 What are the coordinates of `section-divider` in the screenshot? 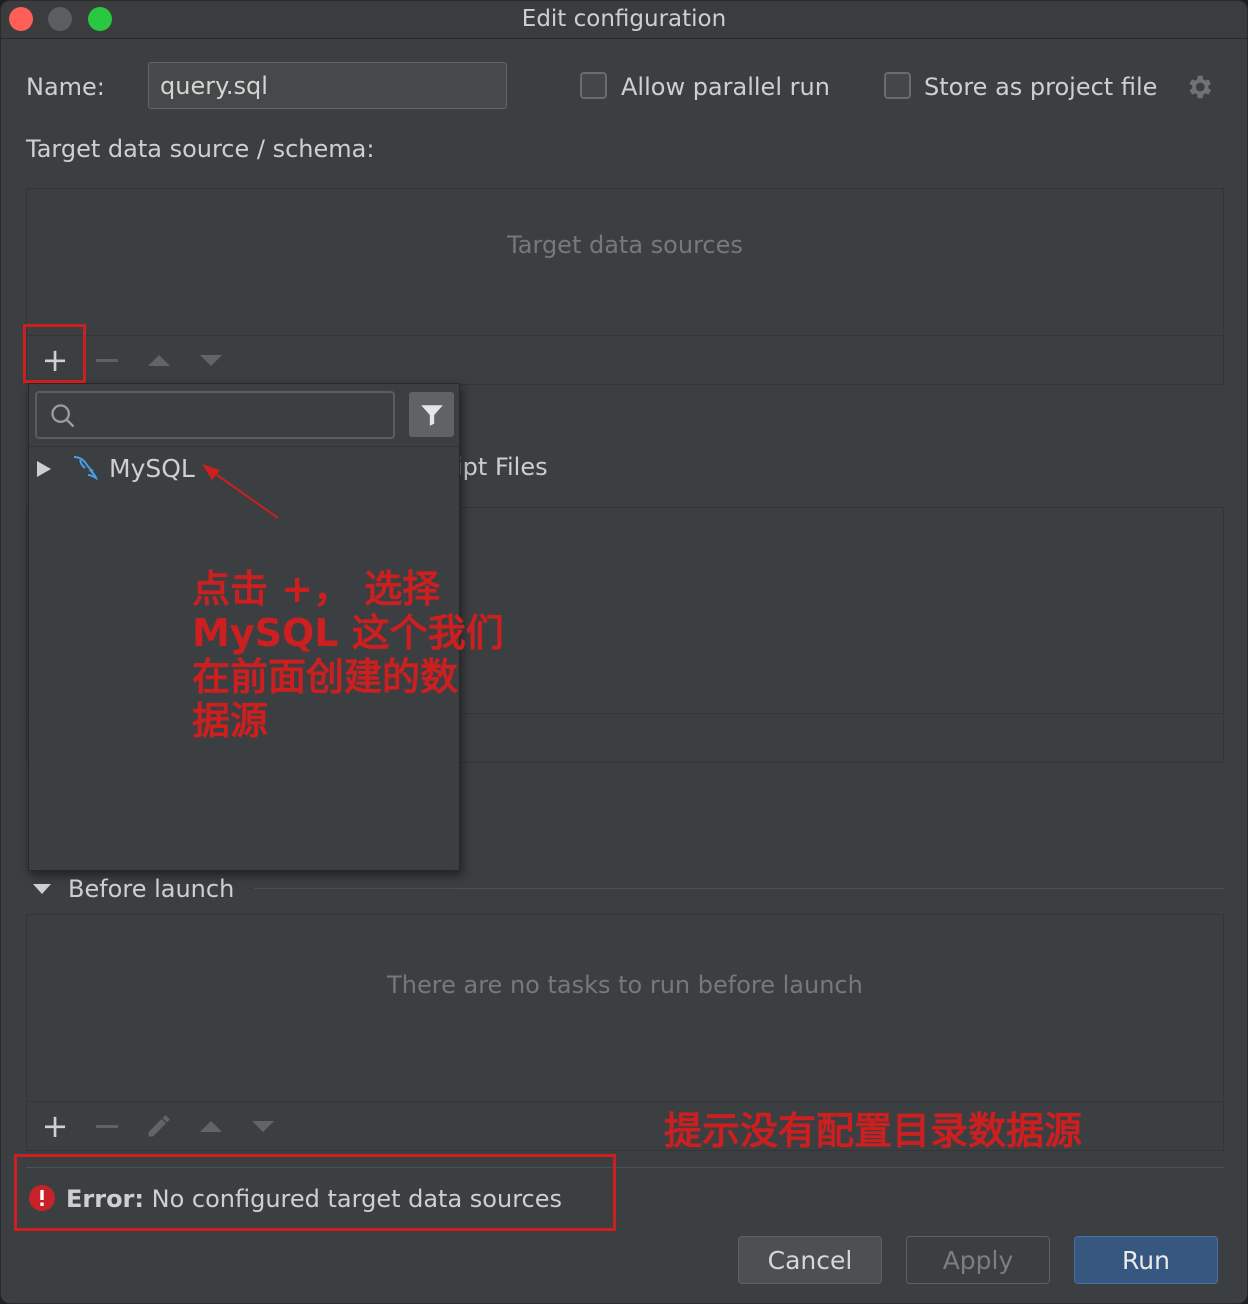 It's located at (739, 888).